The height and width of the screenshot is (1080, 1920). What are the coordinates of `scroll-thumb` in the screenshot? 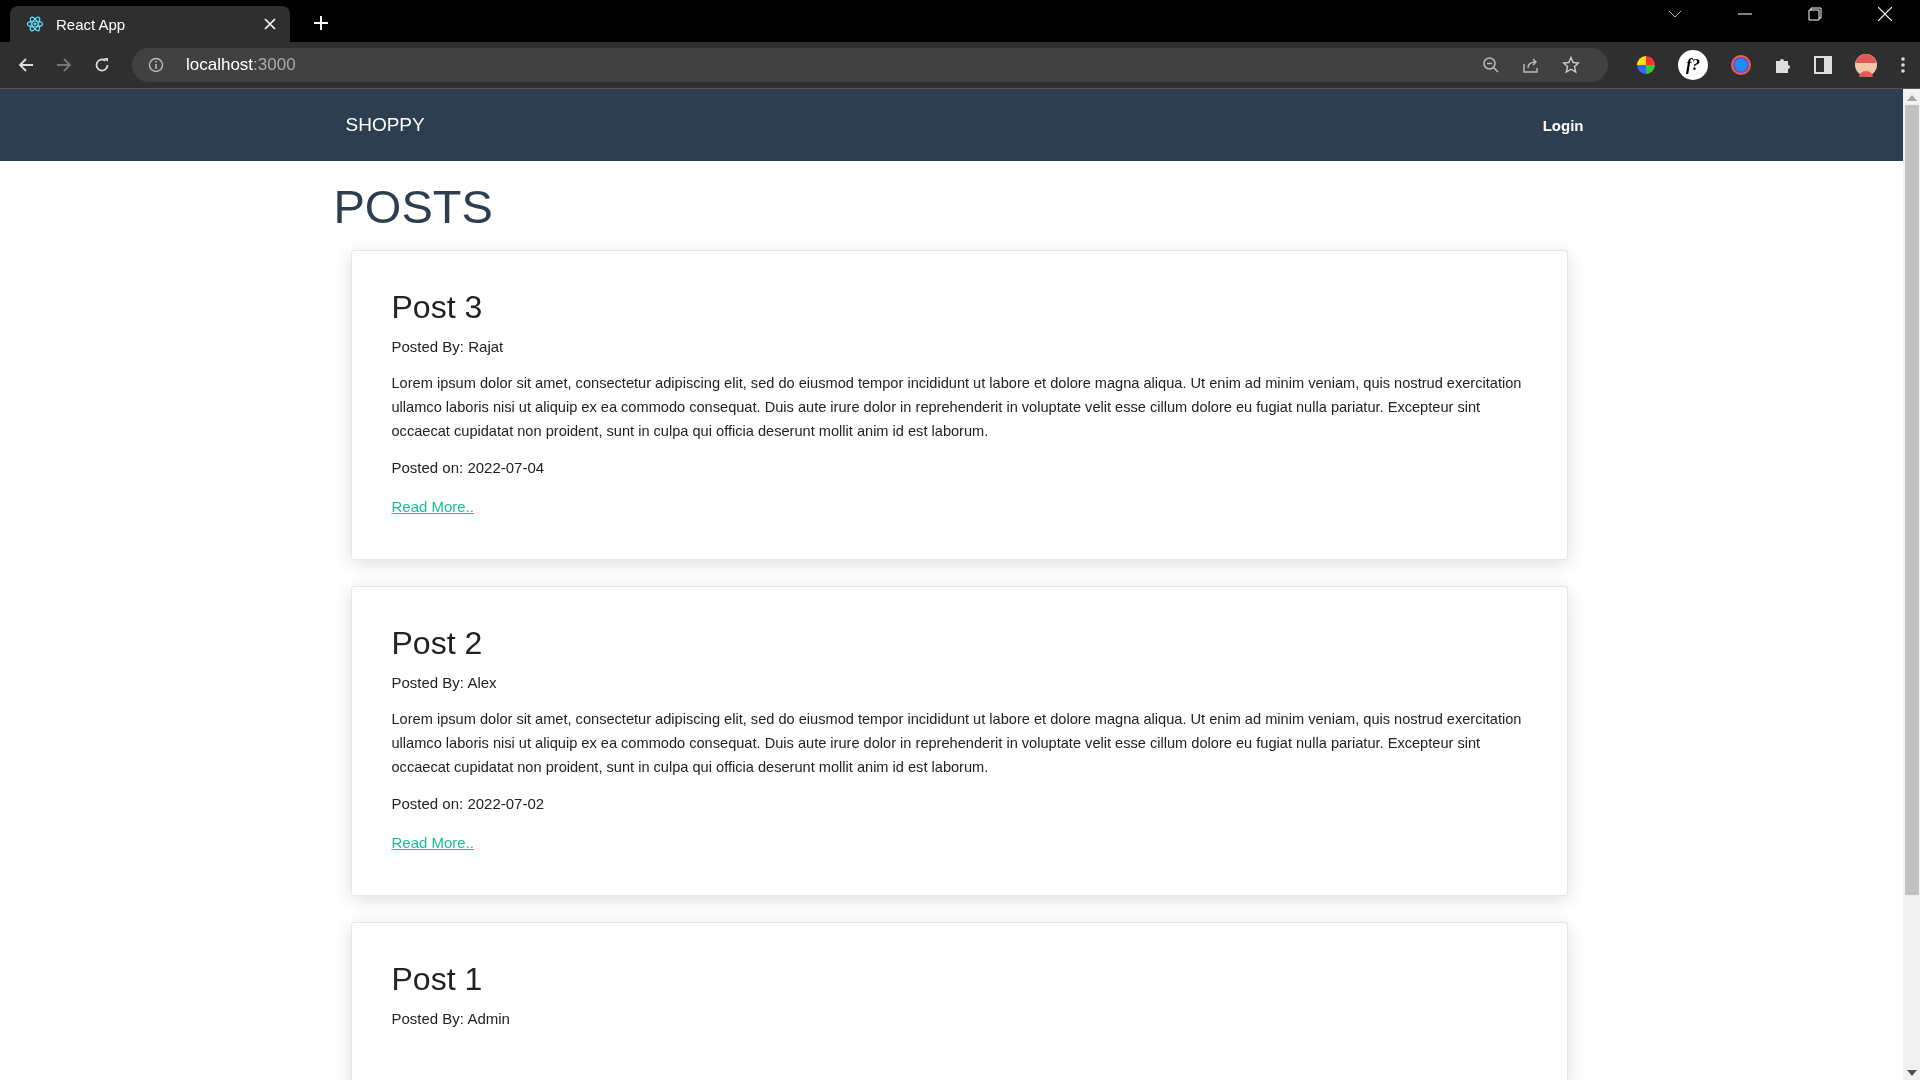 It's located at (1911, 500).